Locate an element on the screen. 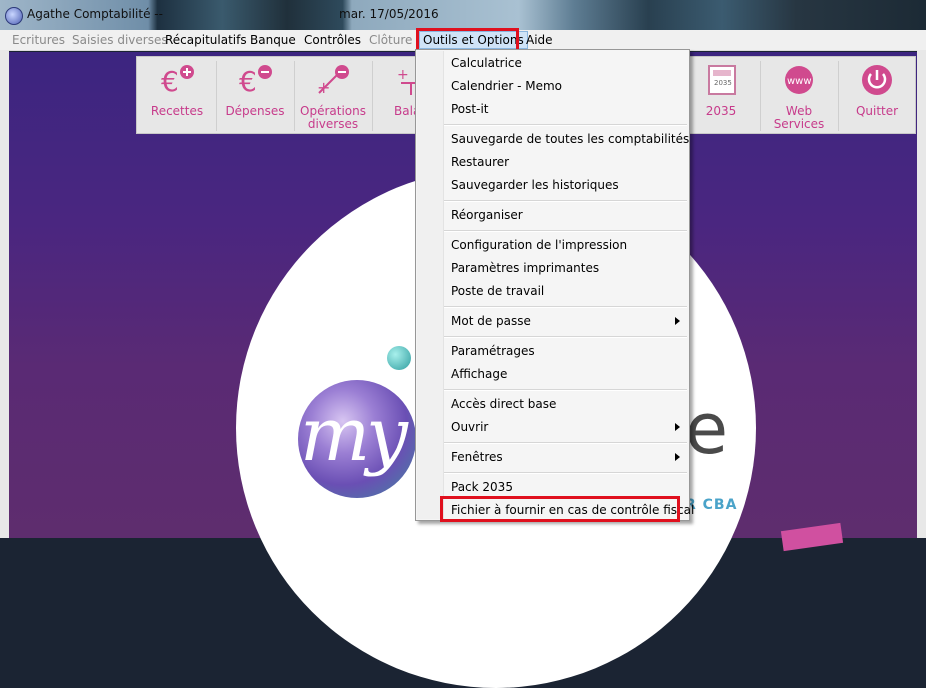  recettes-button: € Recettes is located at coordinates (177, 95).